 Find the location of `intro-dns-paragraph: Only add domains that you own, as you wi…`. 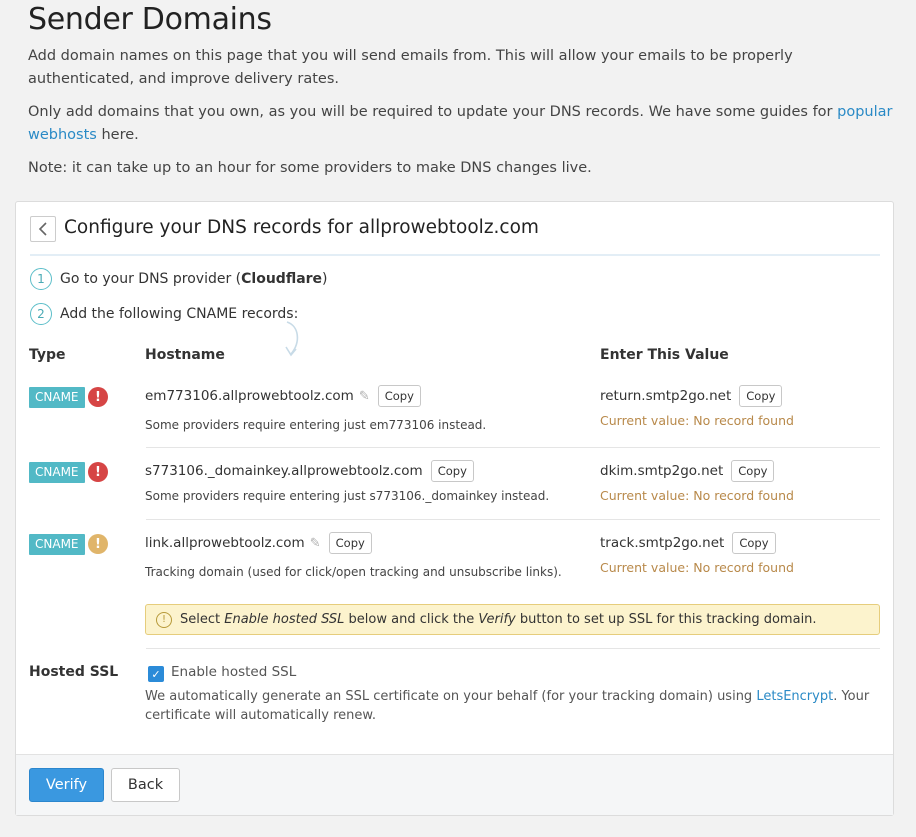

intro-dns-paragraph: Only add domains that you own, as you wi… is located at coordinates (463, 124).